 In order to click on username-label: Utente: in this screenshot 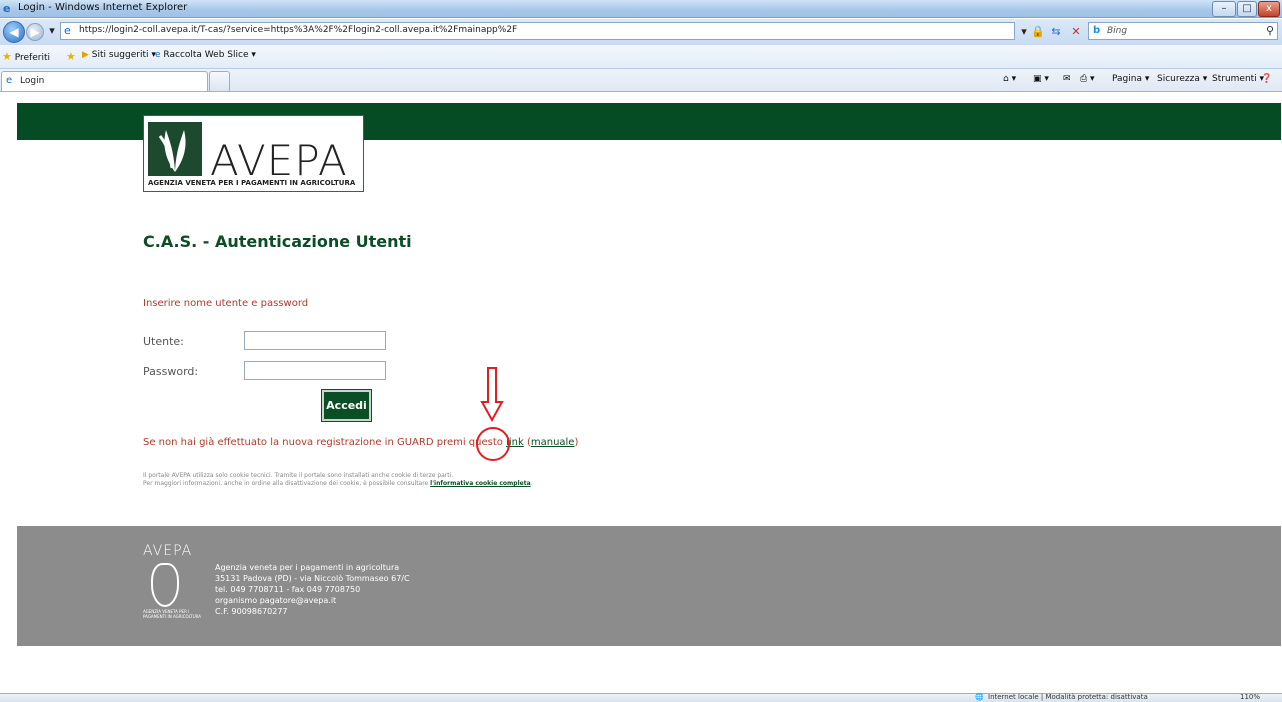, I will do `click(163, 341)`.